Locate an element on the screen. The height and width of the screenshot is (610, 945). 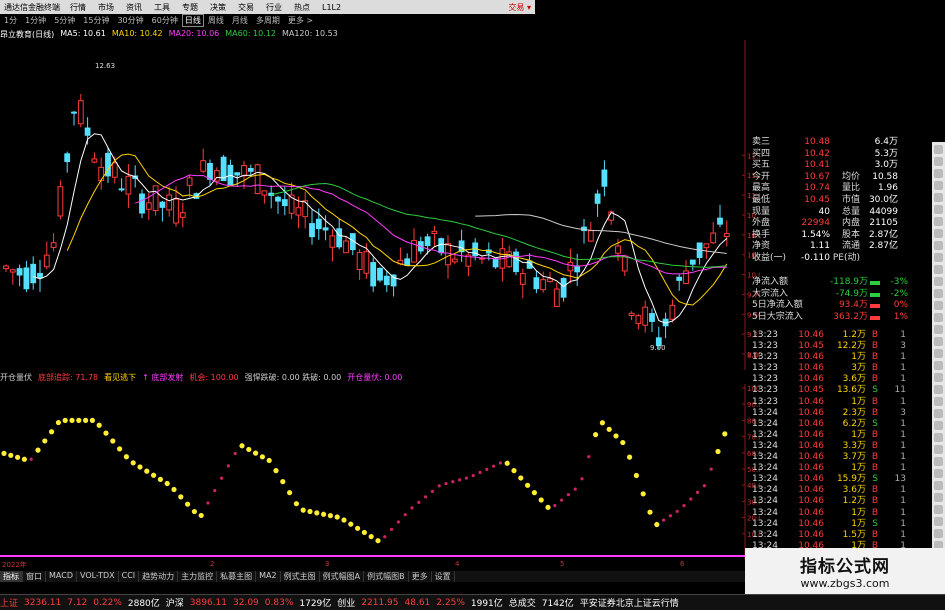
tab-10: 例式主图 is located at coordinates (300, 576).